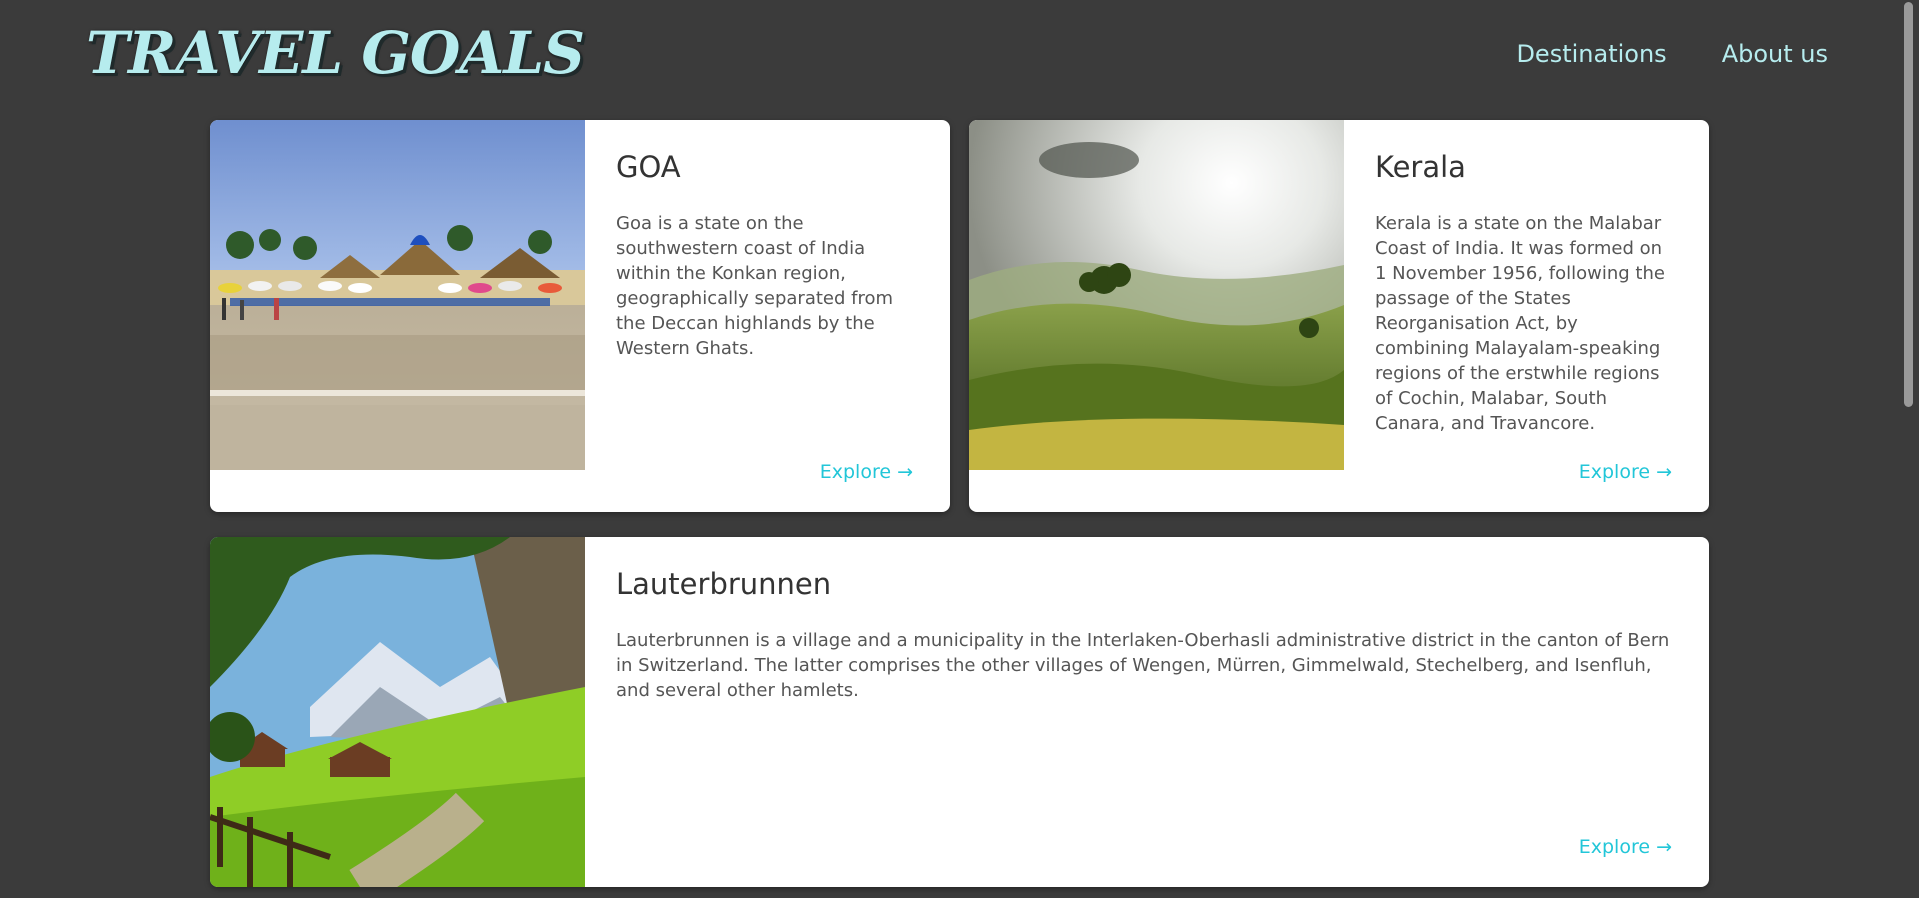 The image size is (1919, 898). I want to click on card-title: Kerala, so click(1420, 167).